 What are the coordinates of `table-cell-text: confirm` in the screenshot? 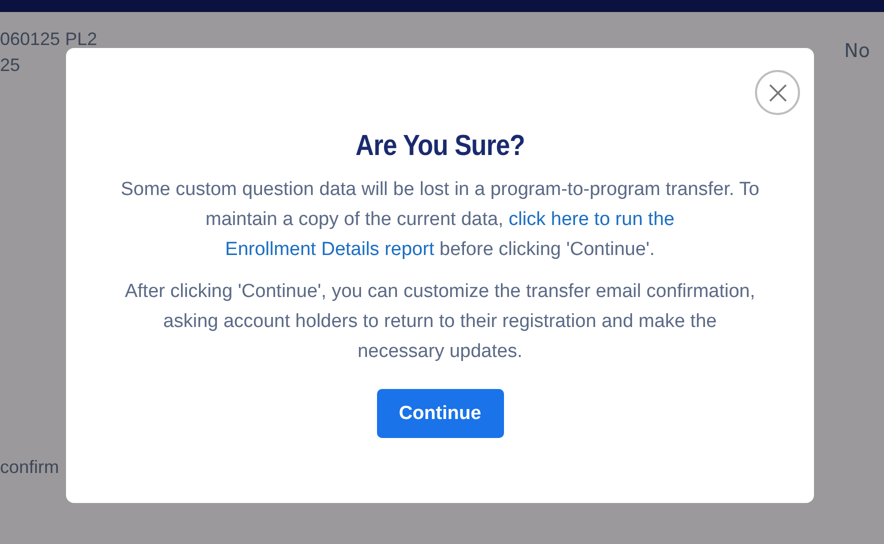 It's located at (30, 467).